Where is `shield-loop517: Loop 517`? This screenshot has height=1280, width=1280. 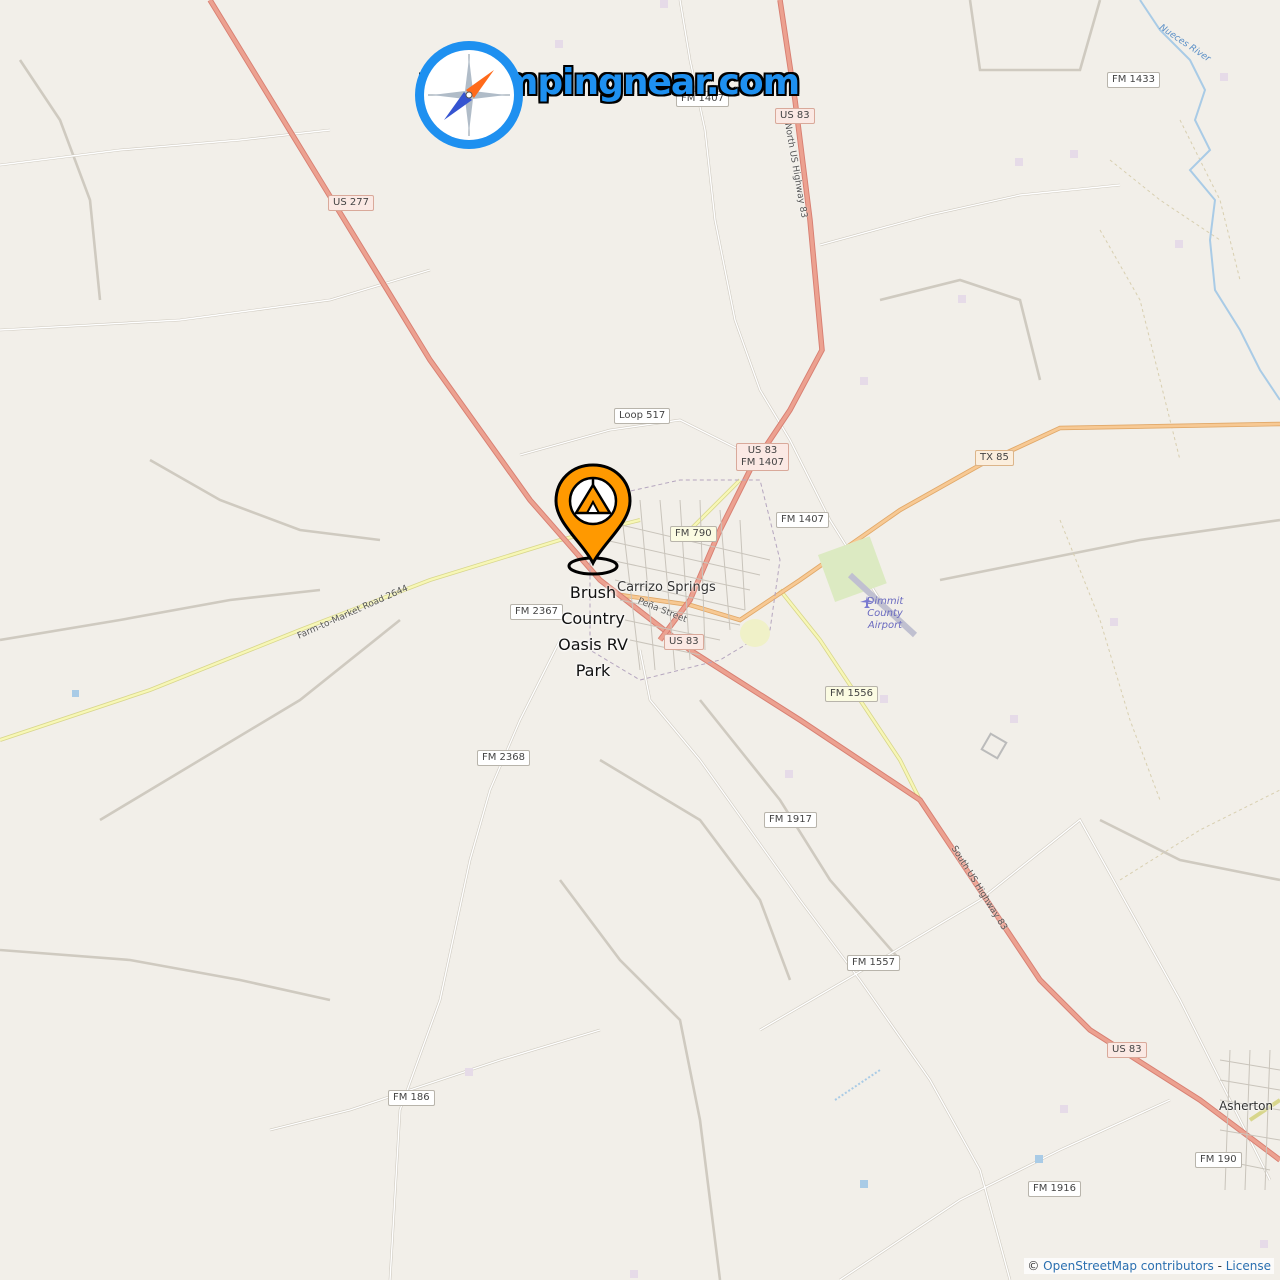
shield-loop517: Loop 517 is located at coordinates (642, 416).